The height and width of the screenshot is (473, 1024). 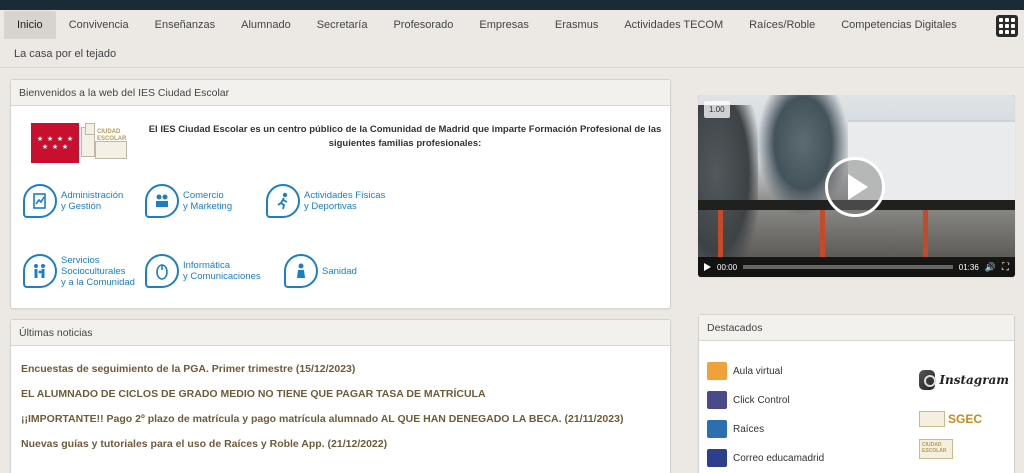 What do you see at coordinates (301, 271) in the screenshot?
I see `nurse-icon` at bounding box center [301, 271].